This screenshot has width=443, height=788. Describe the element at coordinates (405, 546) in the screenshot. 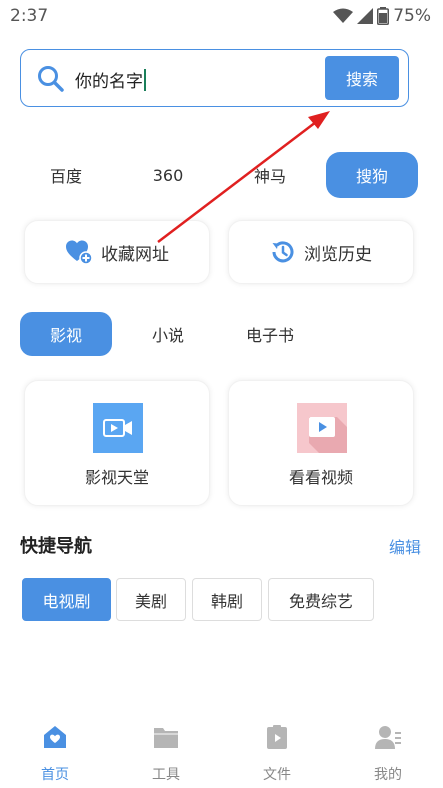

I see `edit-button: 编辑` at that location.